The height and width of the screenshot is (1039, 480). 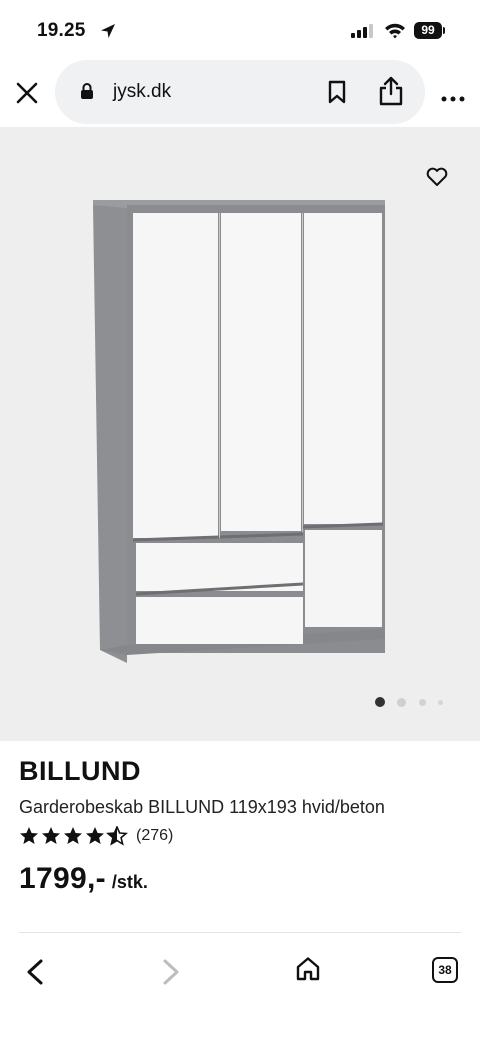 I want to click on battery-level: 99, so click(x=428, y=30).